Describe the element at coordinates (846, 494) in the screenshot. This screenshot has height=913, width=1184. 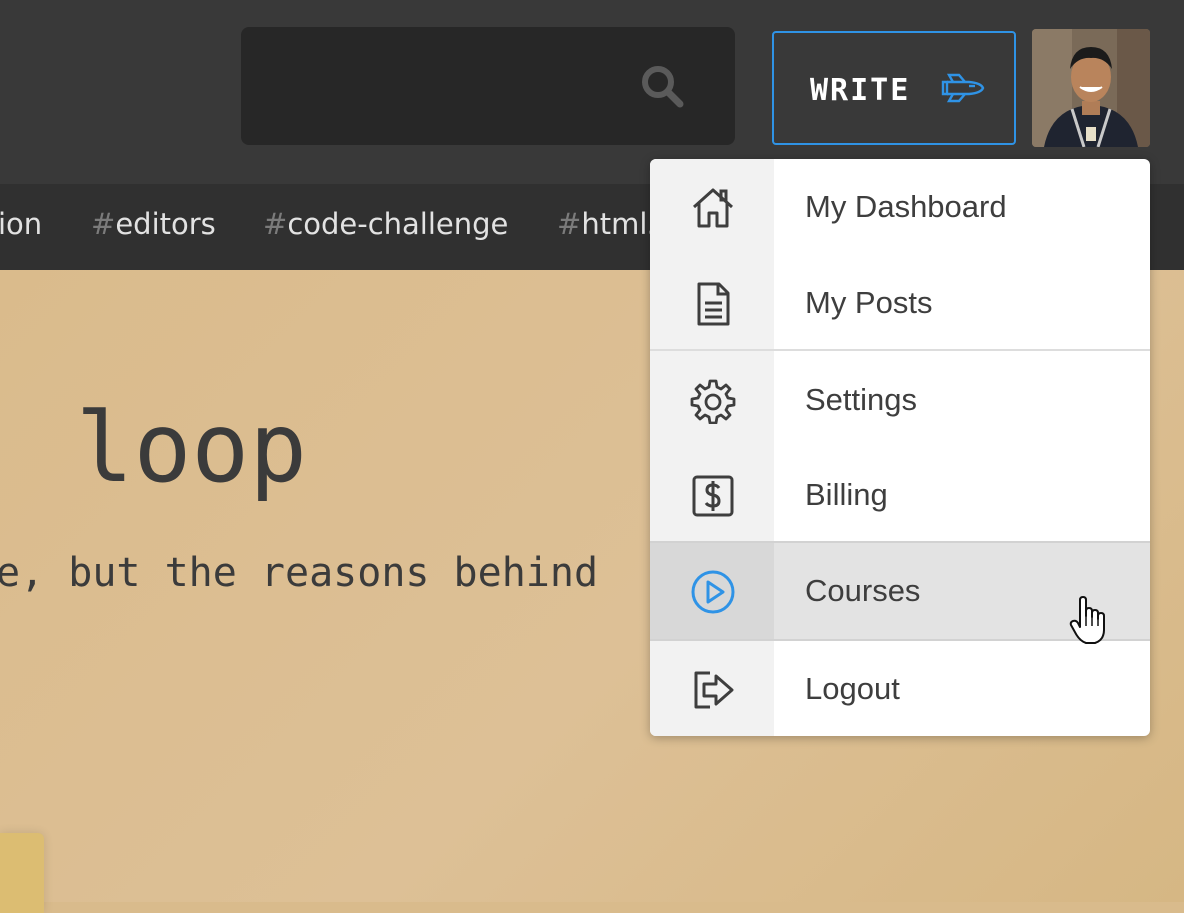
I see `menu-item-label: Billing` at that location.